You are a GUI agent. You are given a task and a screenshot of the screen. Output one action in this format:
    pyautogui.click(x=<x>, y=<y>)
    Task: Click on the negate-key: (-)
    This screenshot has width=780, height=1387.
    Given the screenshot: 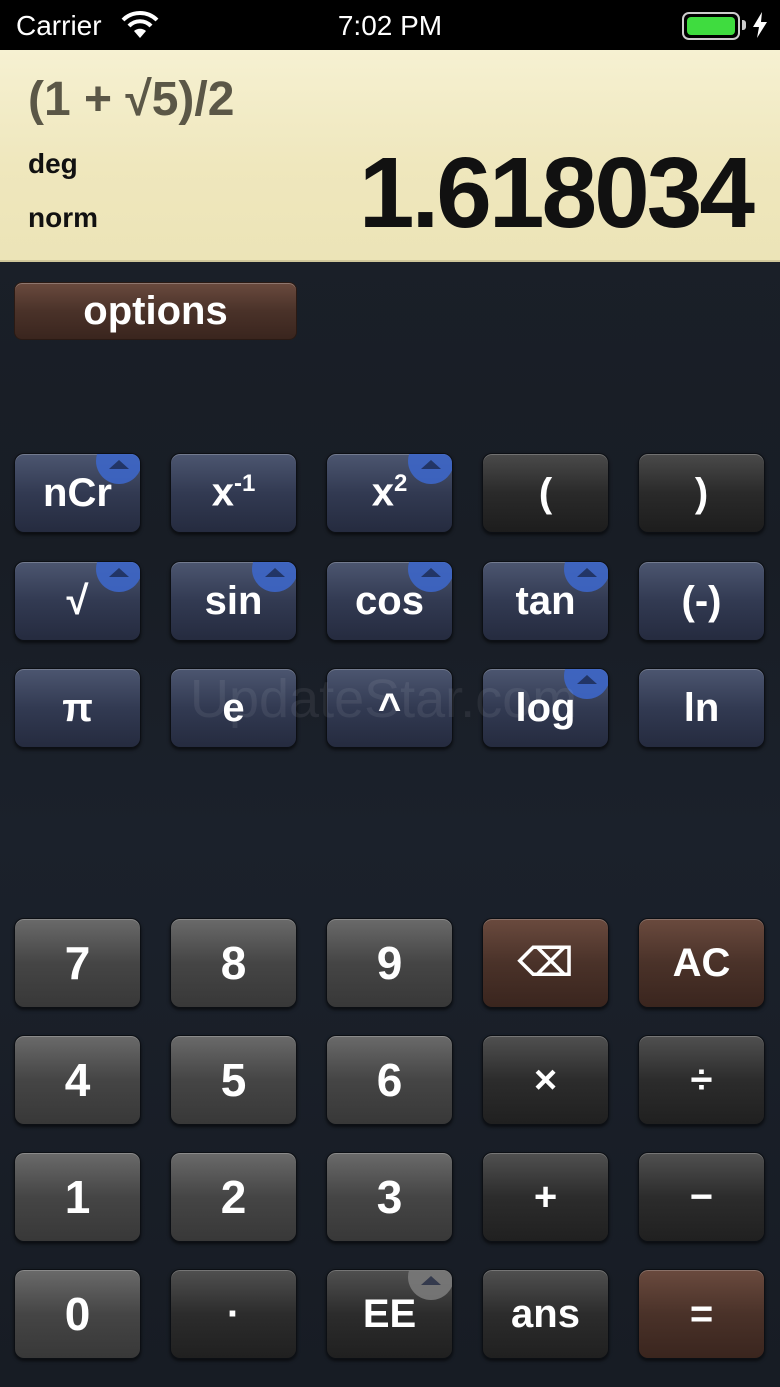 What is the action you would take?
    pyautogui.click(x=701, y=601)
    